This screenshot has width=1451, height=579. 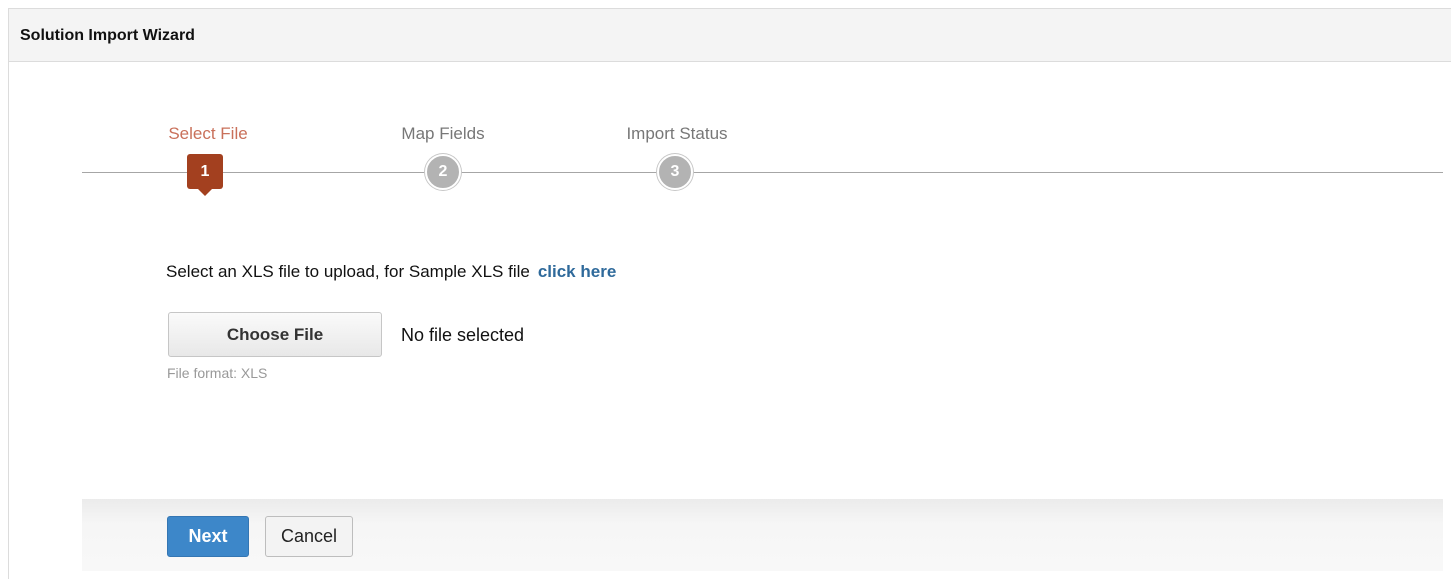 What do you see at coordinates (208, 133) in the screenshot?
I see `step-label-select-file: Select File` at bounding box center [208, 133].